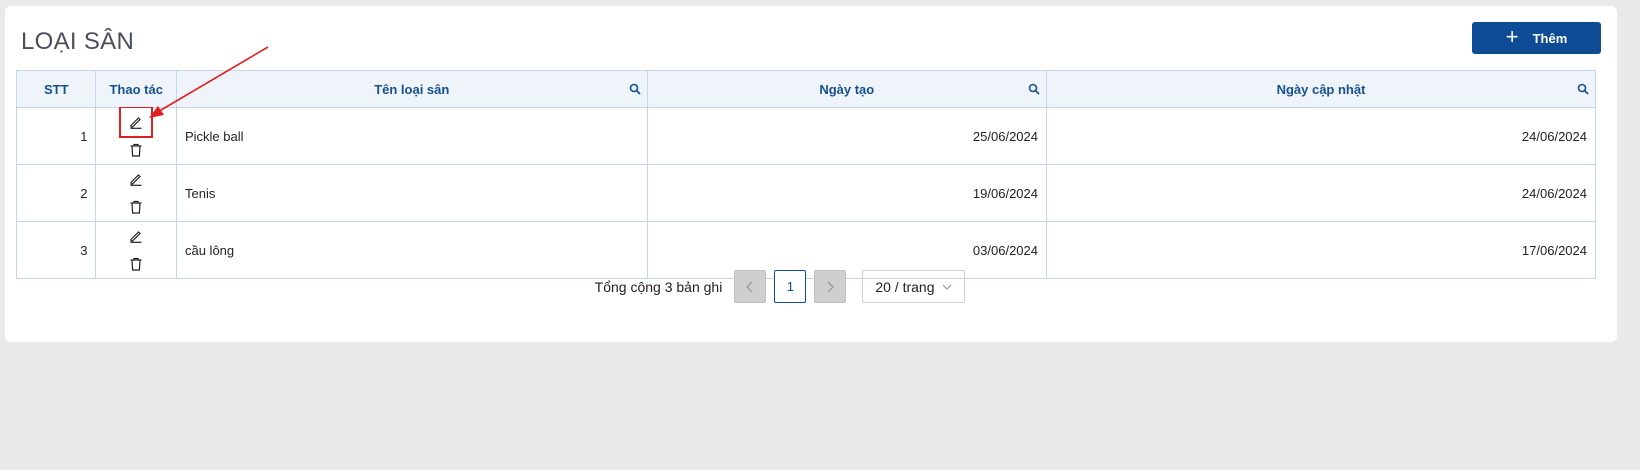  I want to click on pagination: Tổng cộng 3 bản ghi 1 20 / trang, so click(820, 286).